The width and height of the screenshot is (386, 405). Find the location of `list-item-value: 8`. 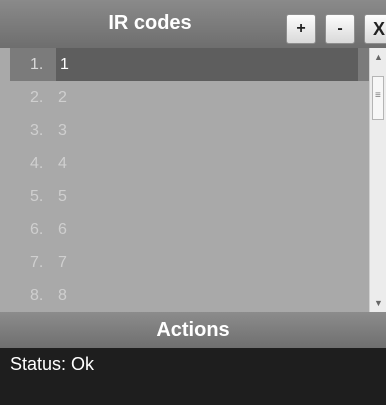

list-item-value: 8 is located at coordinates (62, 295).